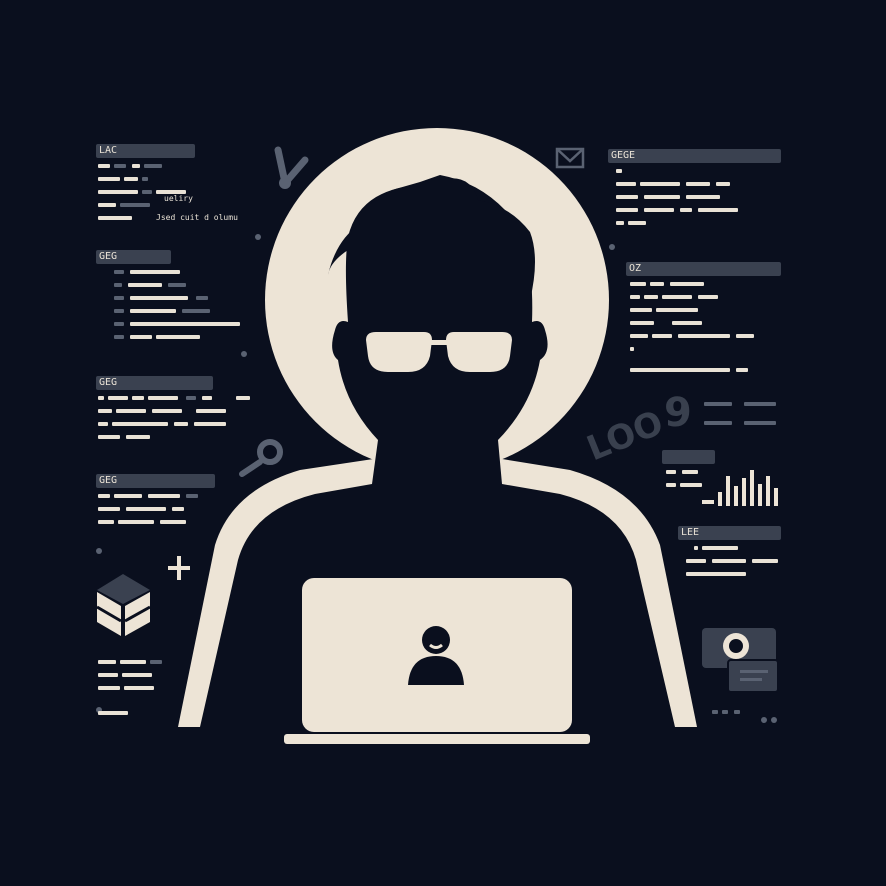 The image size is (886, 886). I want to click on code-panel-left-1: LAC Jsed cuit d olumu ueliry, so click(176, 185).